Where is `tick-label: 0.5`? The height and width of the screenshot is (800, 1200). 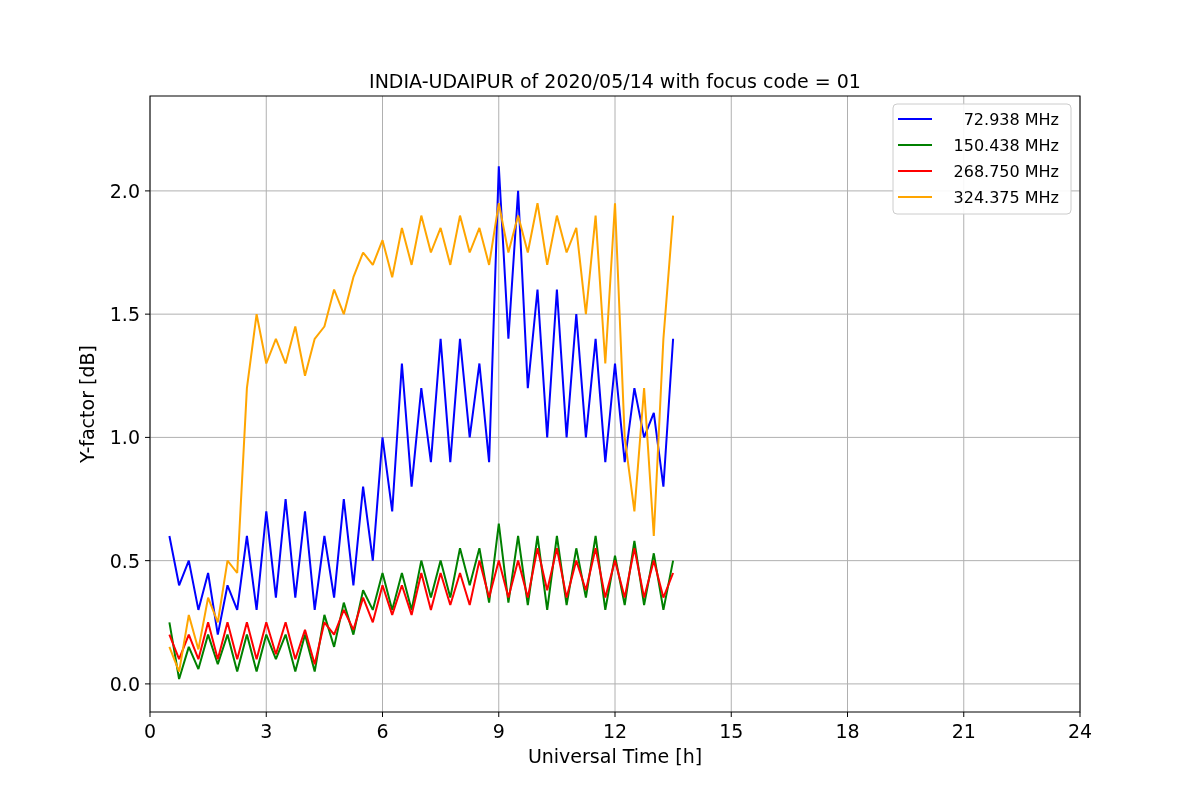
tick-label: 0.5 is located at coordinates (124, 560).